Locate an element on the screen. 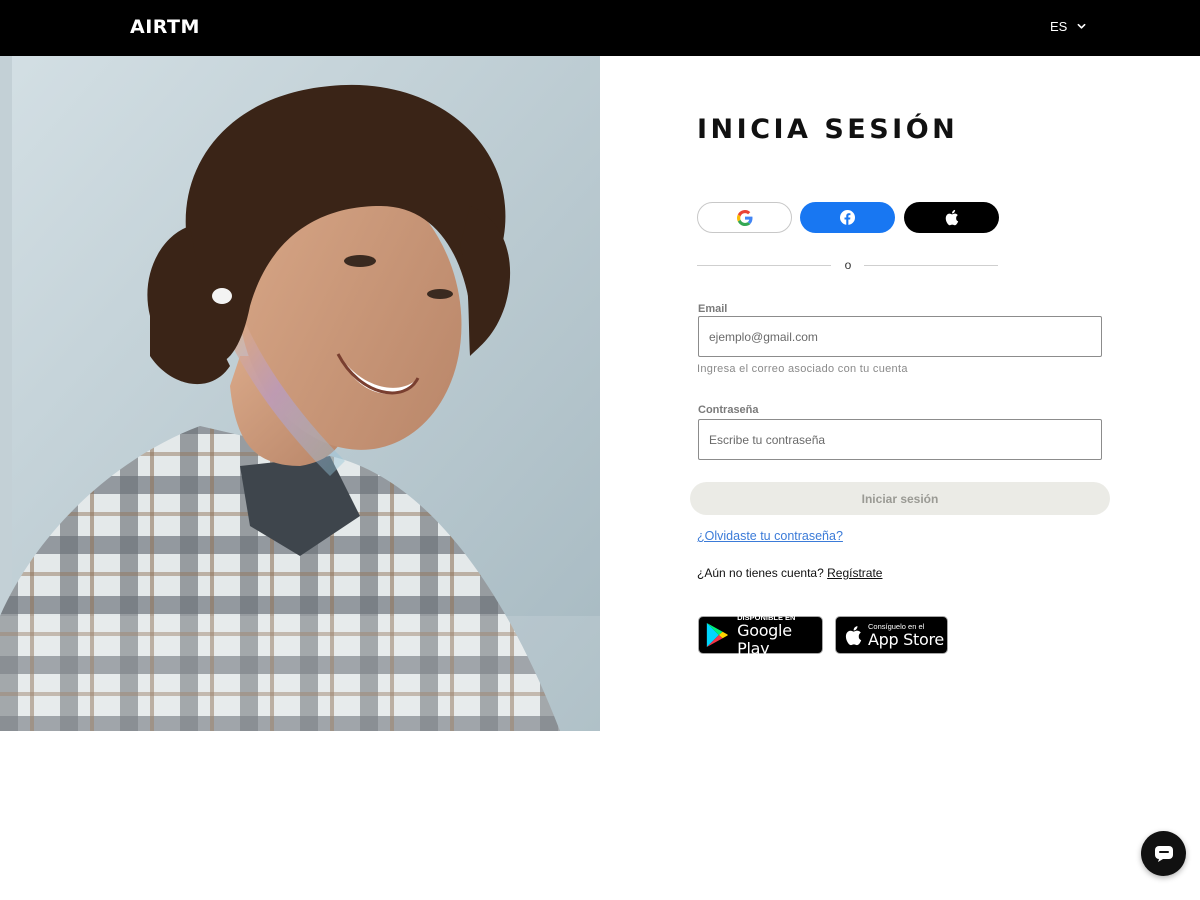 This screenshot has width=1200, height=900. page-title: INICIA SESIÓN is located at coordinates (828, 129).